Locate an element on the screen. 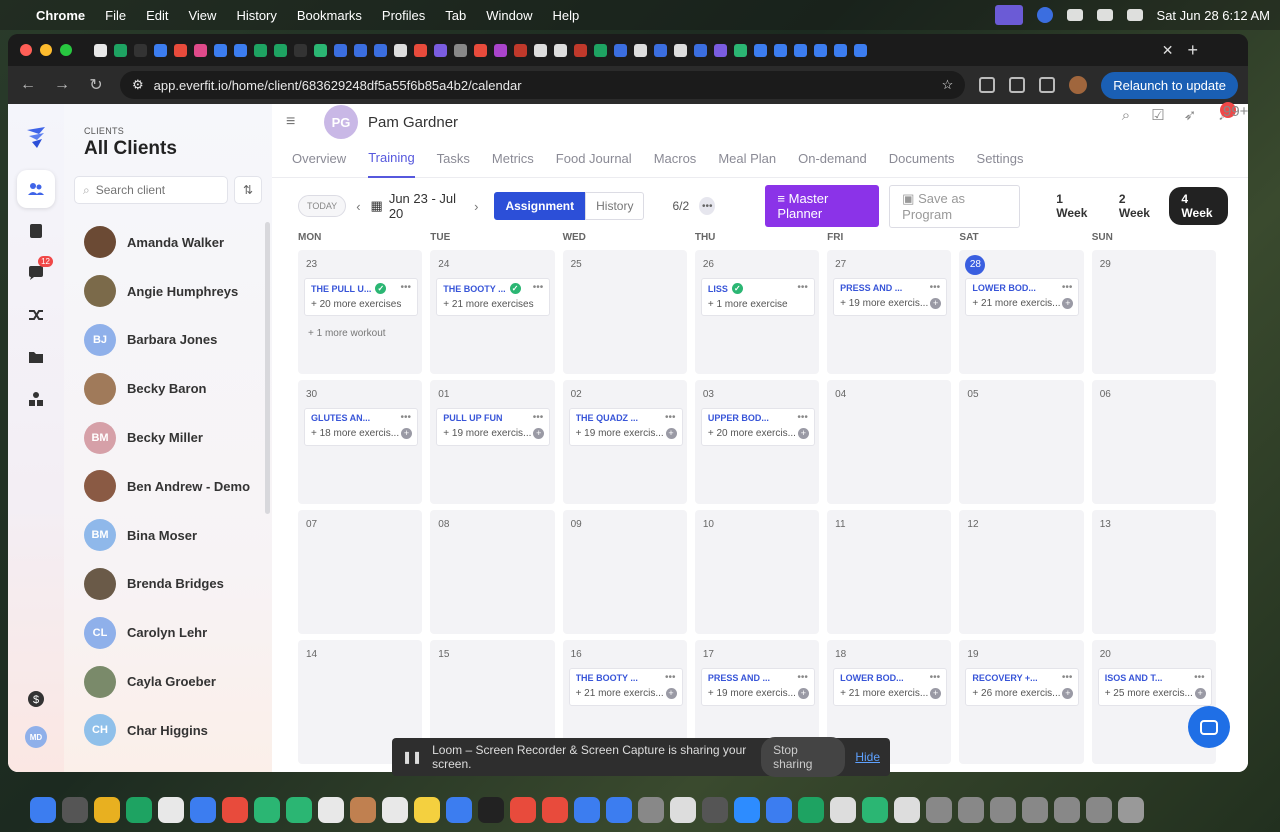 This screenshot has width=1280, height=832. calendar-day-cell: 30 GLUTES AN... ••• + 18 more exercis... + is located at coordinates (360, 442).